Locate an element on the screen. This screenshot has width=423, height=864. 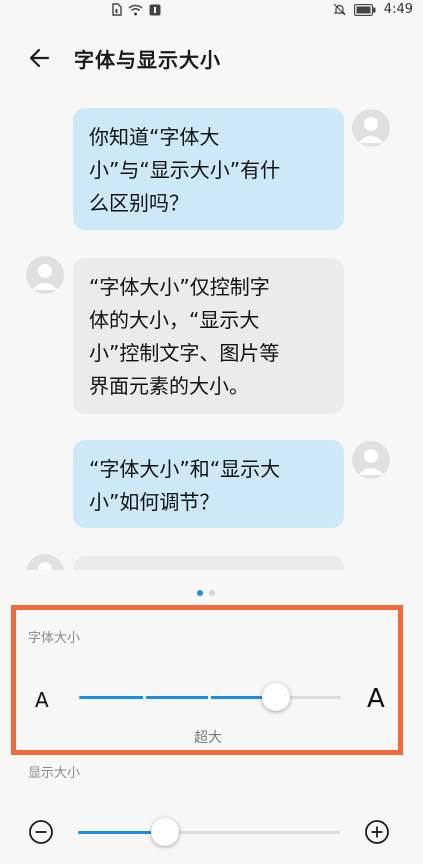
page-dot is located at coordinates (212, 593).